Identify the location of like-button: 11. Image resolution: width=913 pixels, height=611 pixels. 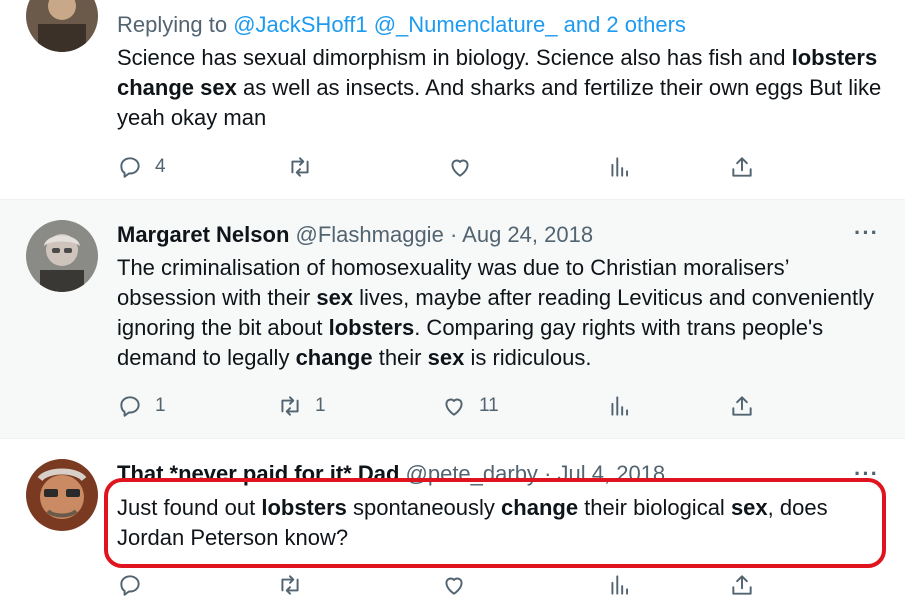
(470, 406).